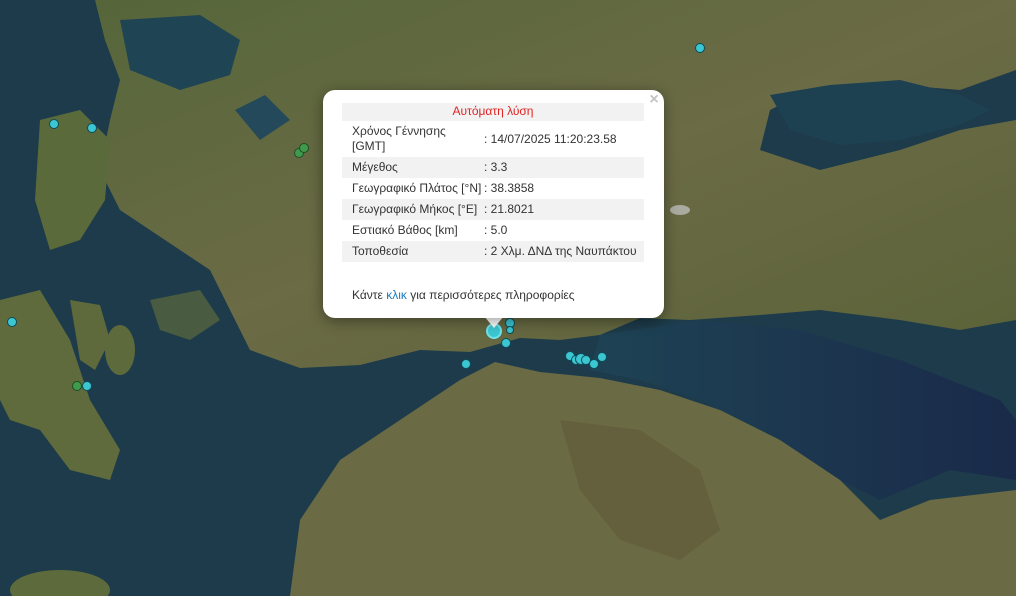 The image size is (1016, 596). What do you see at coordinates (654, 100) in the screenshot?
I see `close-icon: ×` at bounding box center [654, 100].